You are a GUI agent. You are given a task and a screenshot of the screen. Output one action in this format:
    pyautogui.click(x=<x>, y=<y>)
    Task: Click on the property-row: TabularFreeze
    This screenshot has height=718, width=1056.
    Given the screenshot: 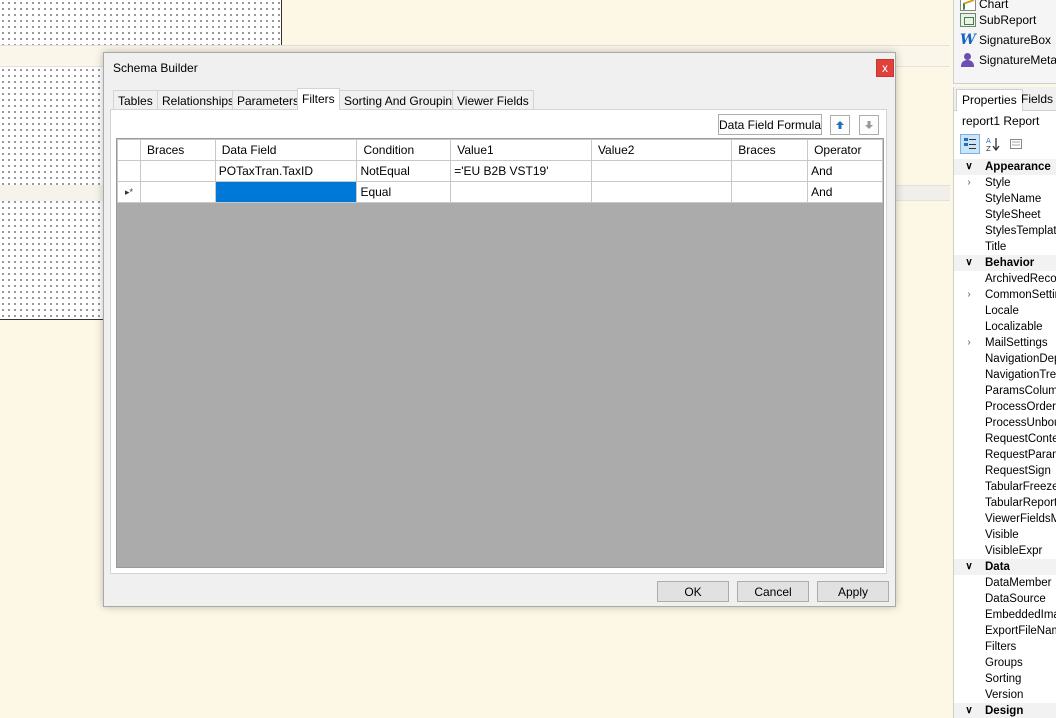 What is the action you would take?
    pyautogui.click(x=1005, y=487)
    